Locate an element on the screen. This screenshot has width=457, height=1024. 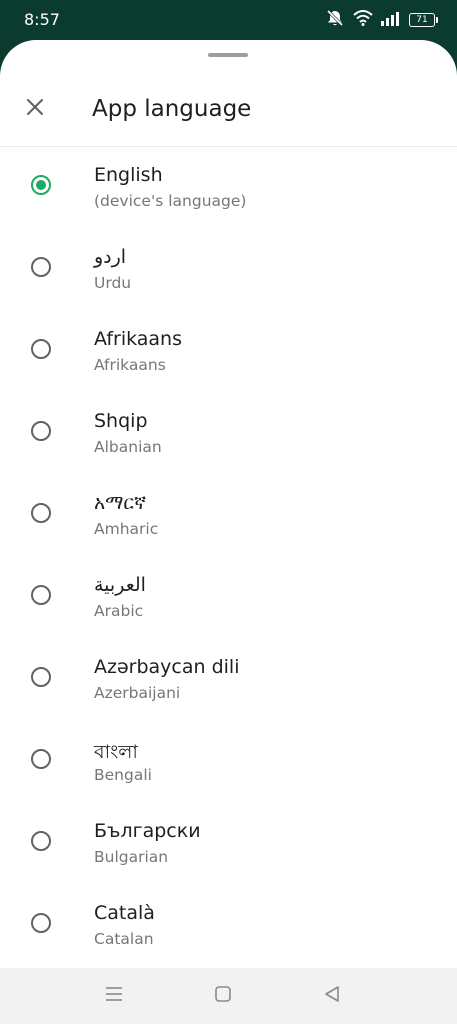
language-native-name: Shqip is located at coordinates (121, 421).